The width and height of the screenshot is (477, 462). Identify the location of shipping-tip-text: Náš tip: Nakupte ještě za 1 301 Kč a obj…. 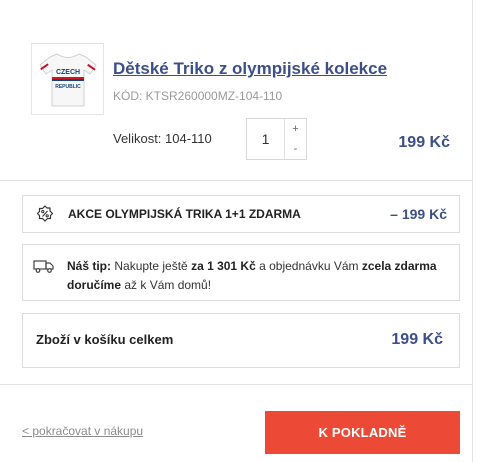
(259, 276).